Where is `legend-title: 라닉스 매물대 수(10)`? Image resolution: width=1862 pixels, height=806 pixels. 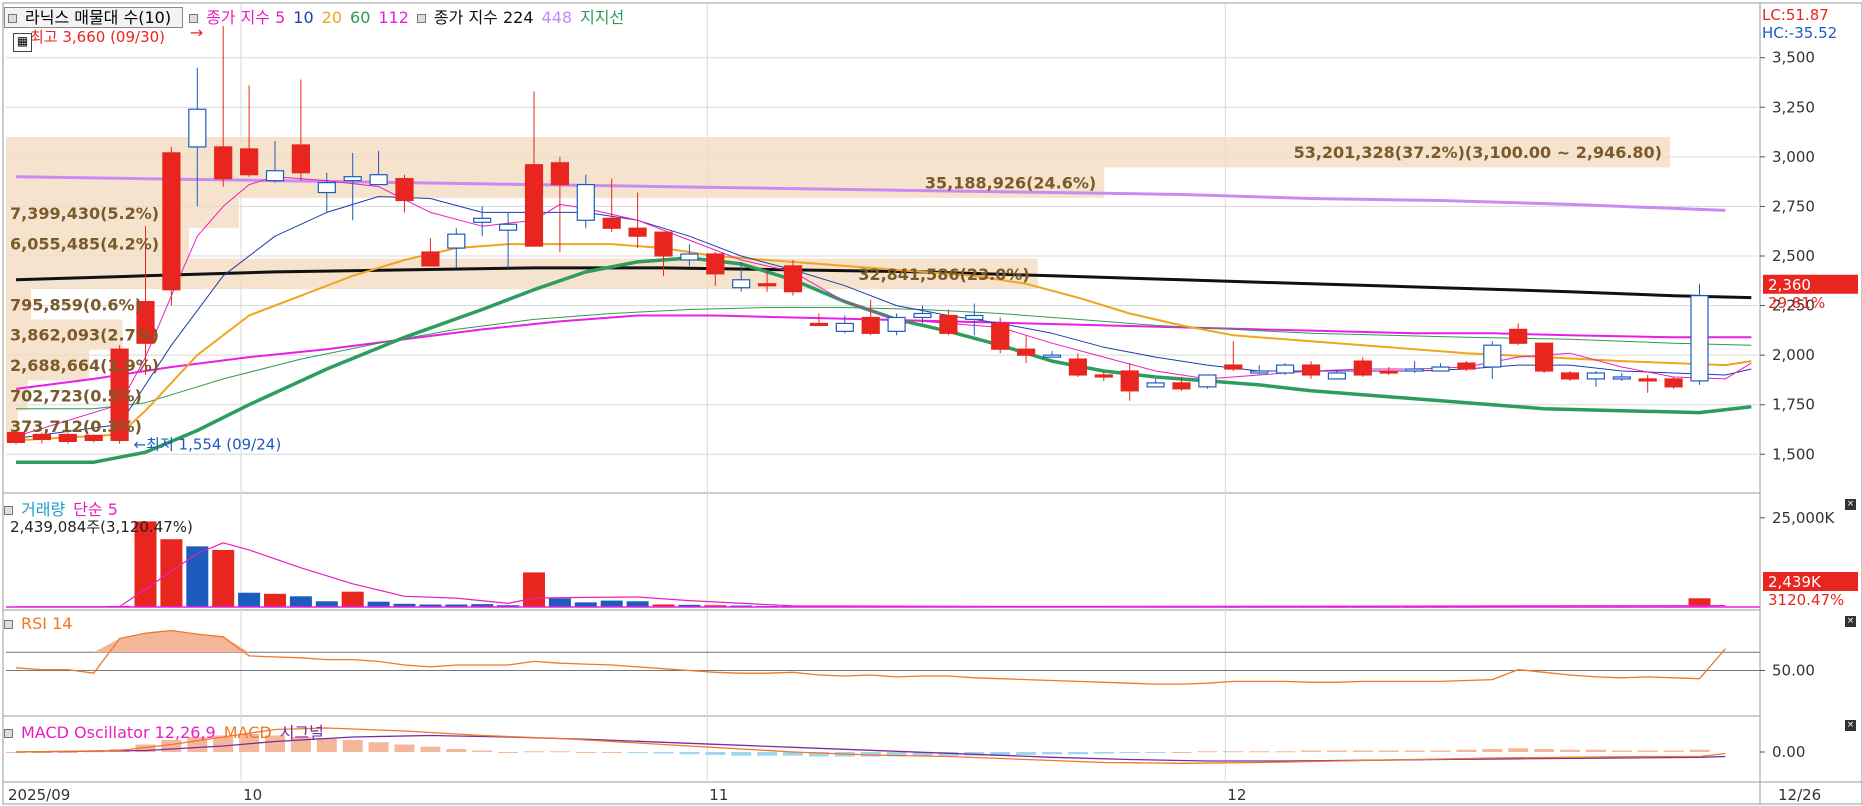 legend-title: 라닉스 매물대 수(10) is located at coordinates (94, 17).